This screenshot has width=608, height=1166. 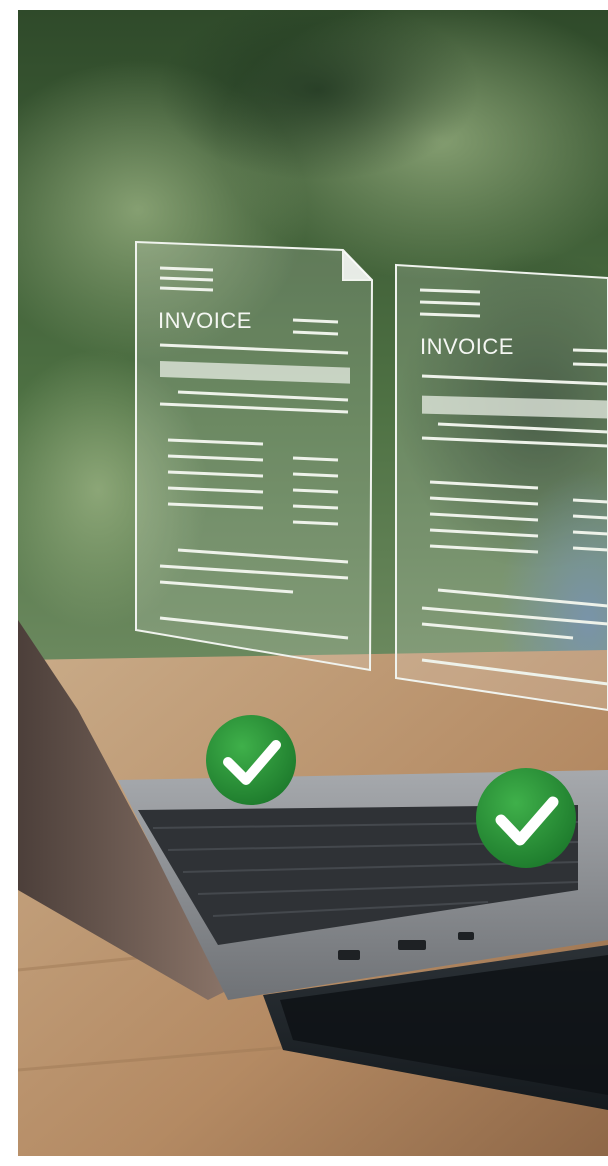 What do you see at coordinates (501, 487) in the screenshot?
I see `invoice-document-2: INVOICE` at bounding box center [501, 487].